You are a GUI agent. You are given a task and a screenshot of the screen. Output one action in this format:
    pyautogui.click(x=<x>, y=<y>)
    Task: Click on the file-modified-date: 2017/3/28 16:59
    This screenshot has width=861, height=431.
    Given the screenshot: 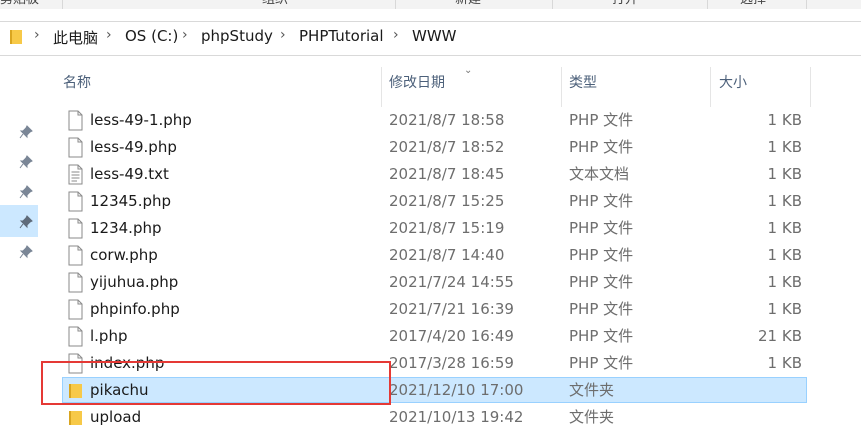 What is the action you would take?
    pyautogui.click(x=451, y=363)
    